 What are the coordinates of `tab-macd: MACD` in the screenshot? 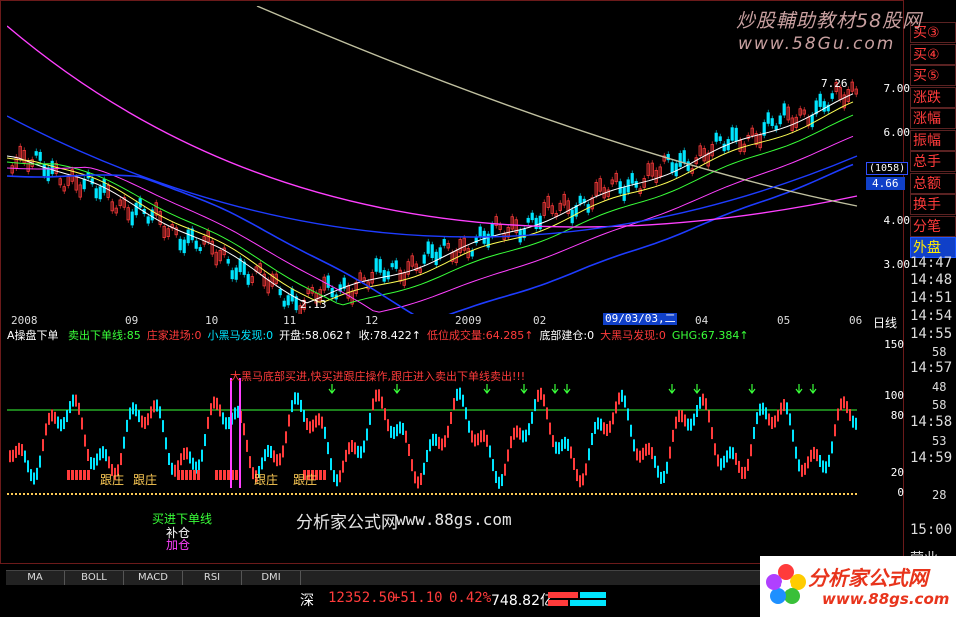 It's located at (153, 578).